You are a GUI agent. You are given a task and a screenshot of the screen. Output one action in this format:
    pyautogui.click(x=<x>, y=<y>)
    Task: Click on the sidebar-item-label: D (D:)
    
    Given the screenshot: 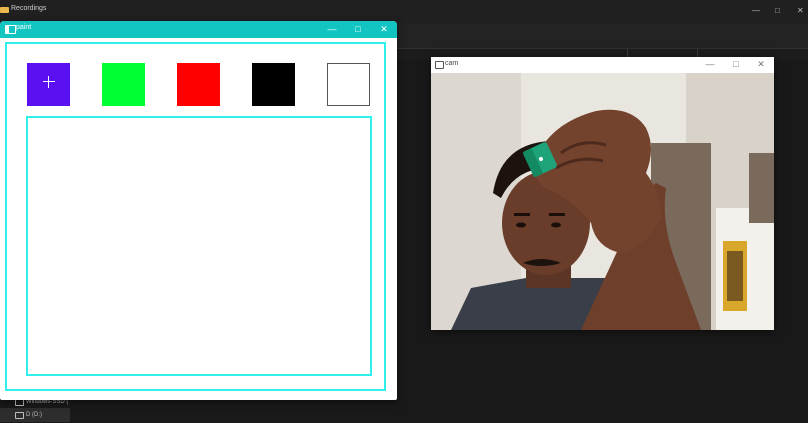 What is the action you would take?
    pyautogui.click(x=34, y=415)
    